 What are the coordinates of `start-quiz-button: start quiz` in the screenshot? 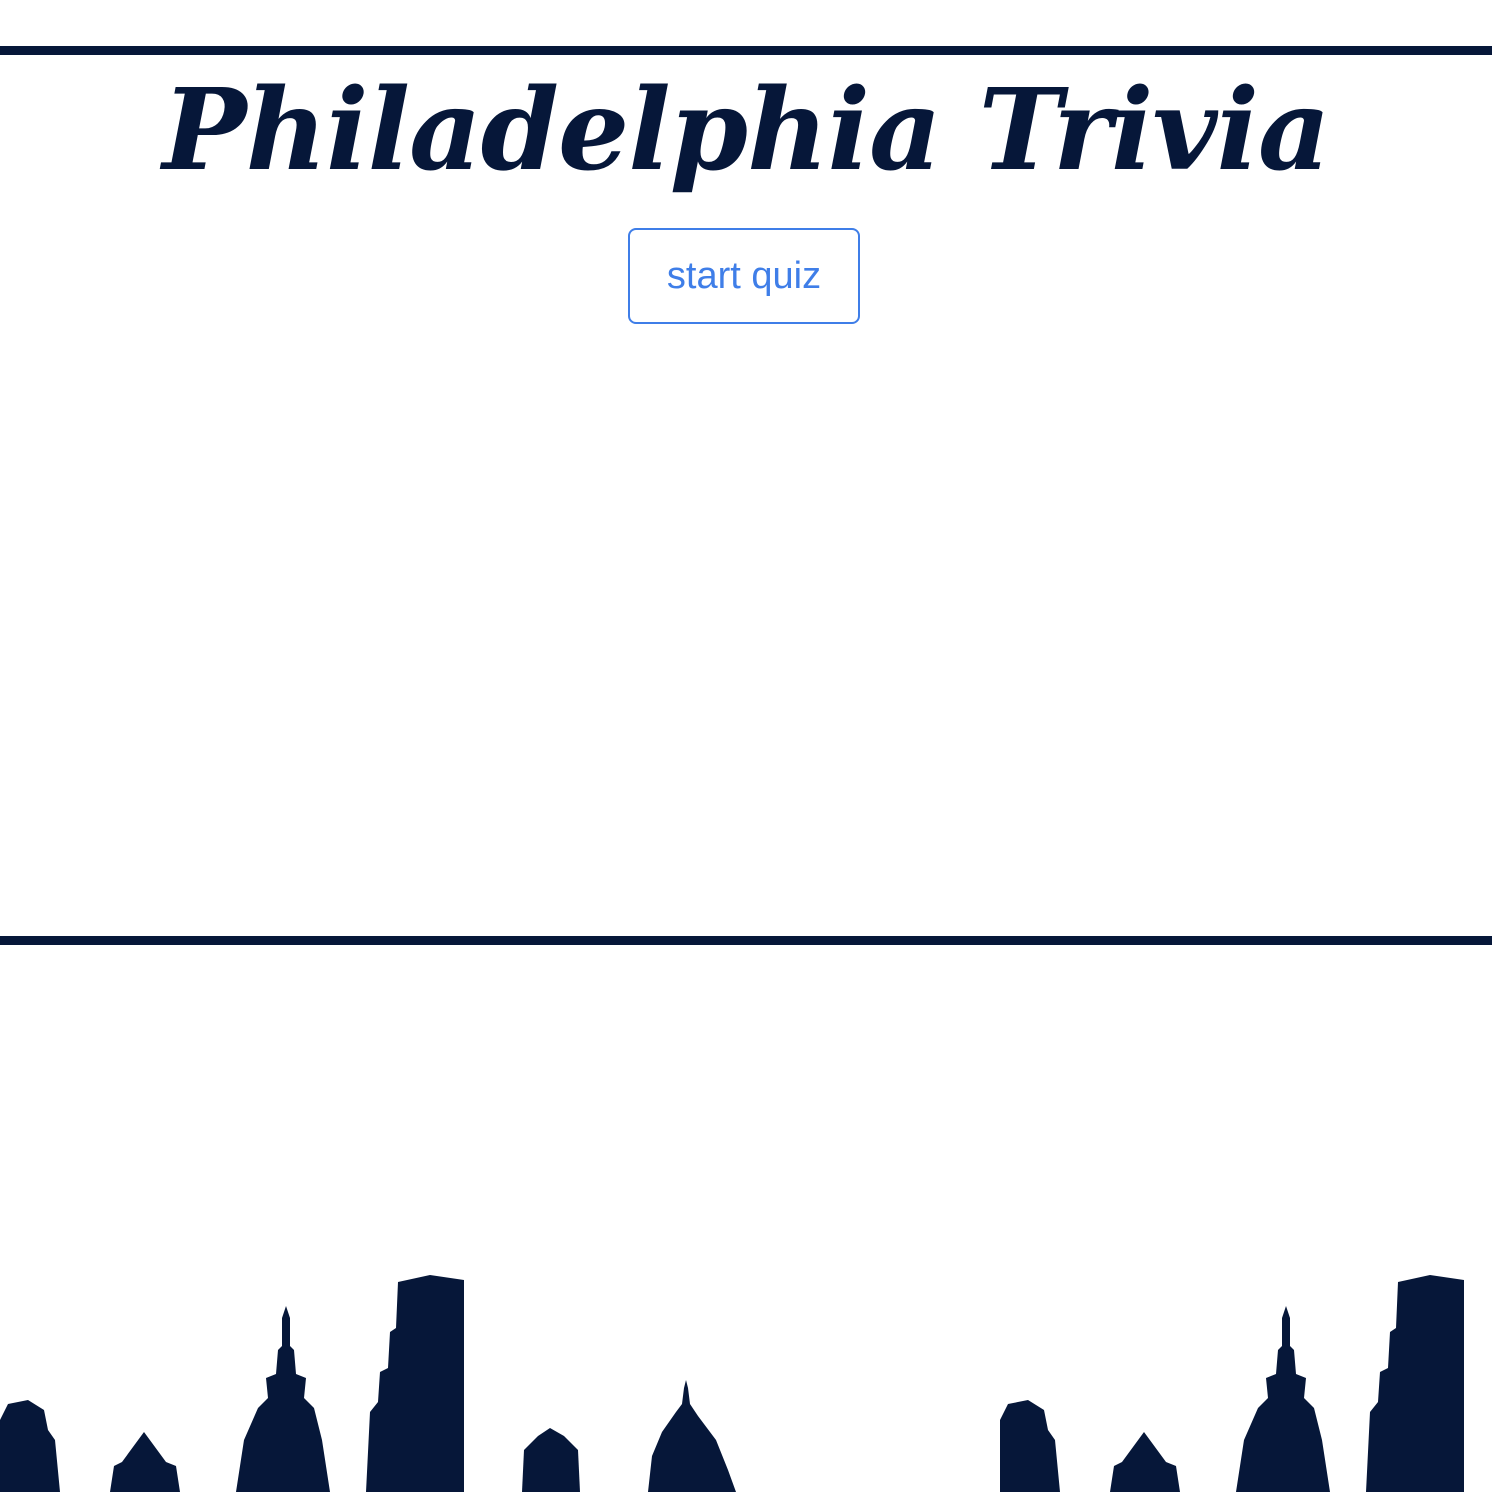 It's located at (744, 276).